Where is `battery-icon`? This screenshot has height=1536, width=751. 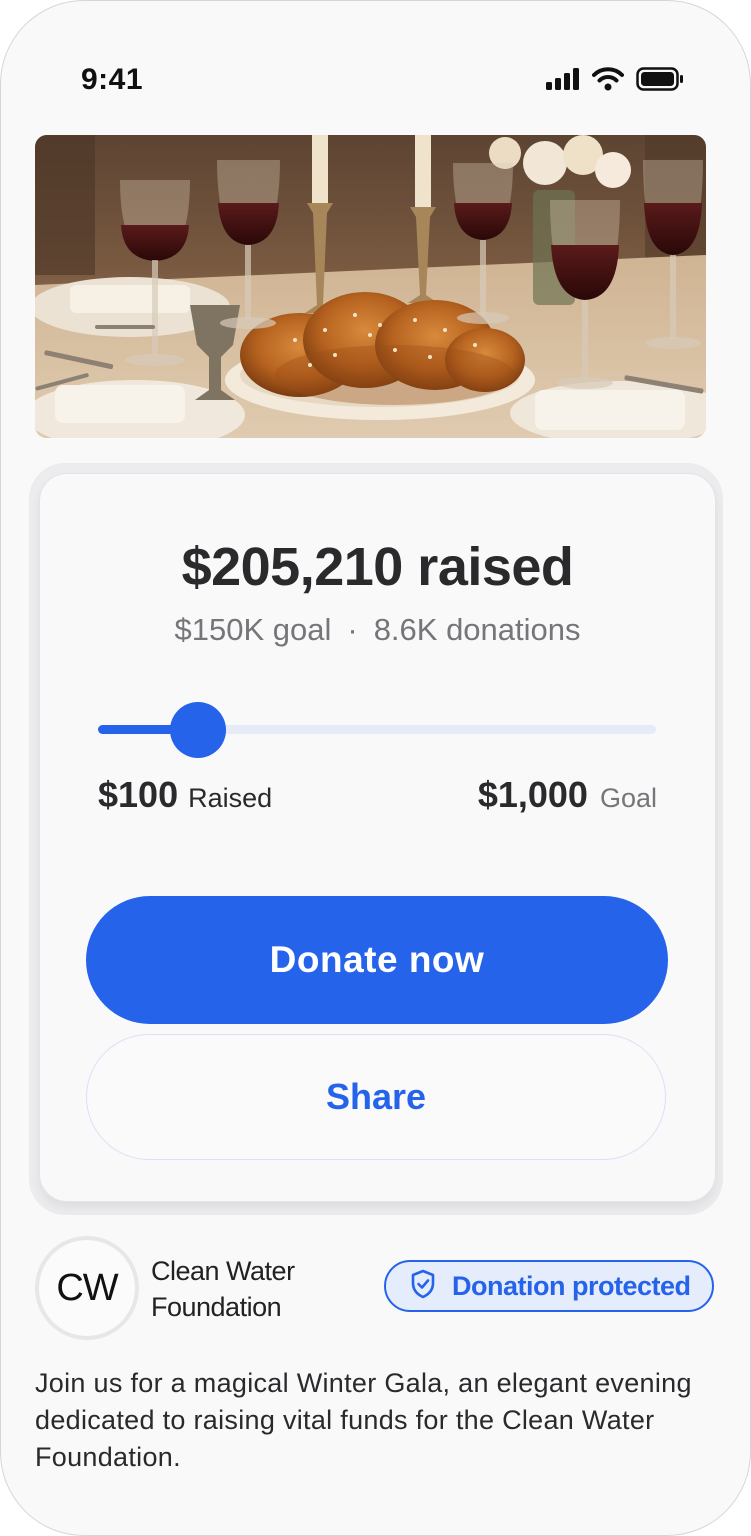 battery-icon is located at coordinates (660, 79).